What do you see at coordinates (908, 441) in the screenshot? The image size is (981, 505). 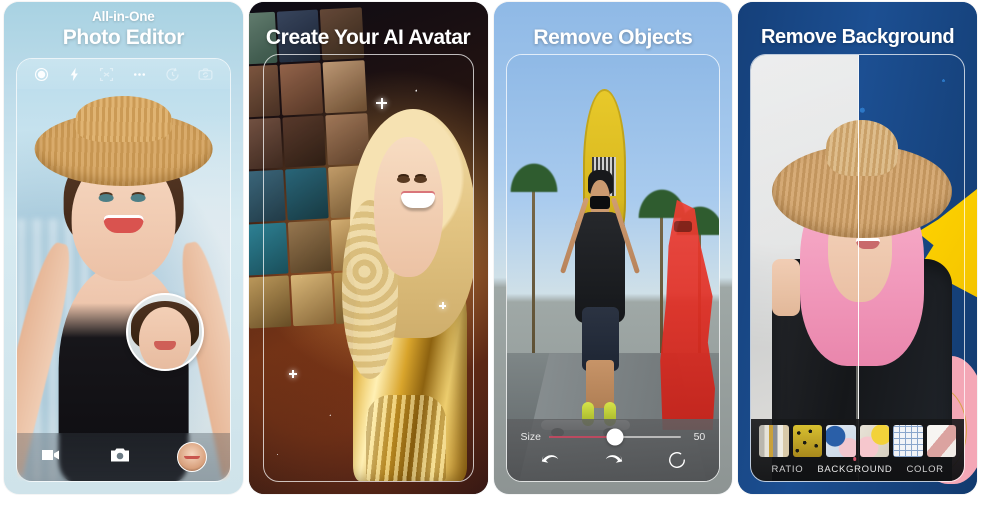 I see `background-thumb-blue-plaid` at bounding box center [908, 441].